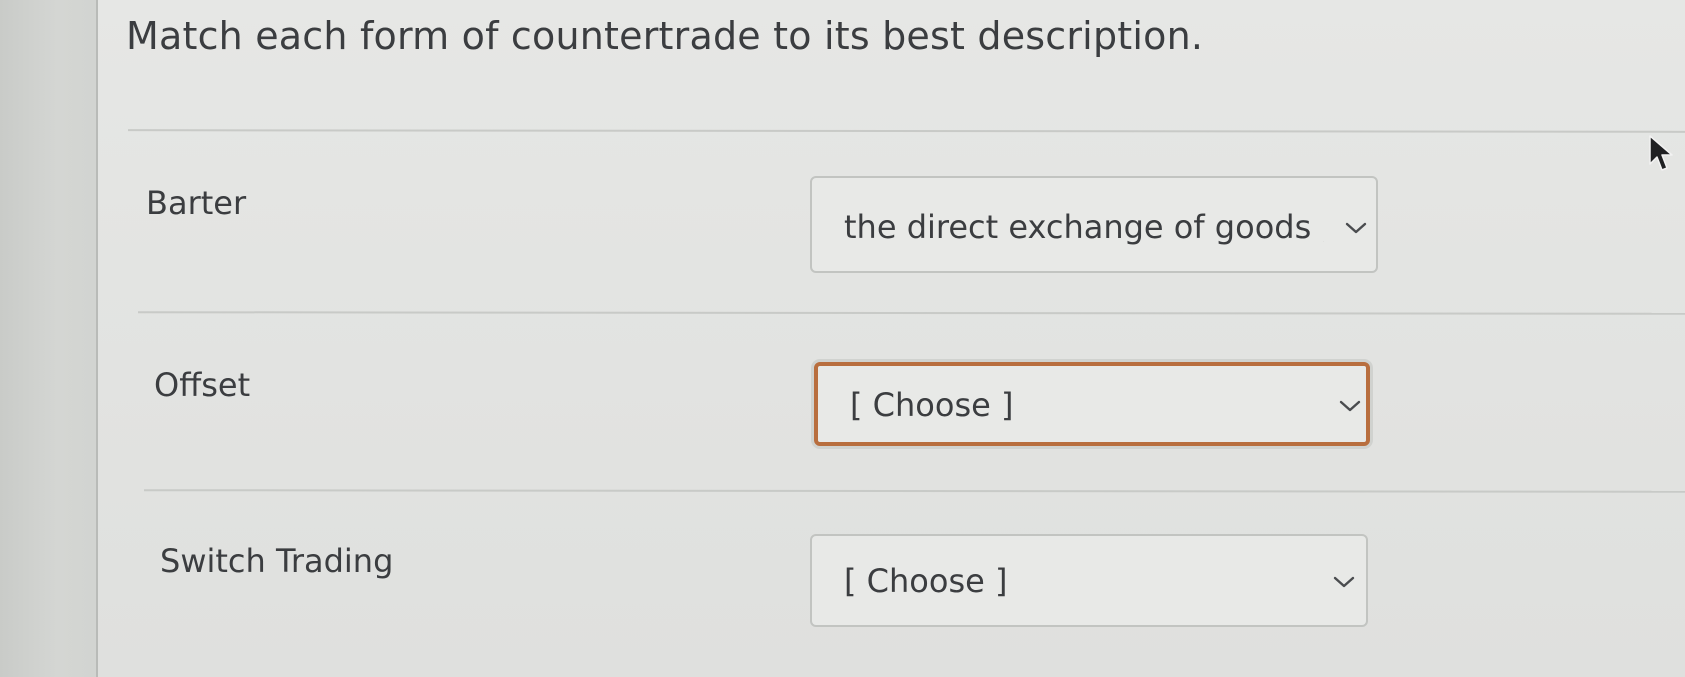 This screenshot has width=1685, height=677. I want to click on select-value: the direct exchange of goods ;, so click(1084, 227).